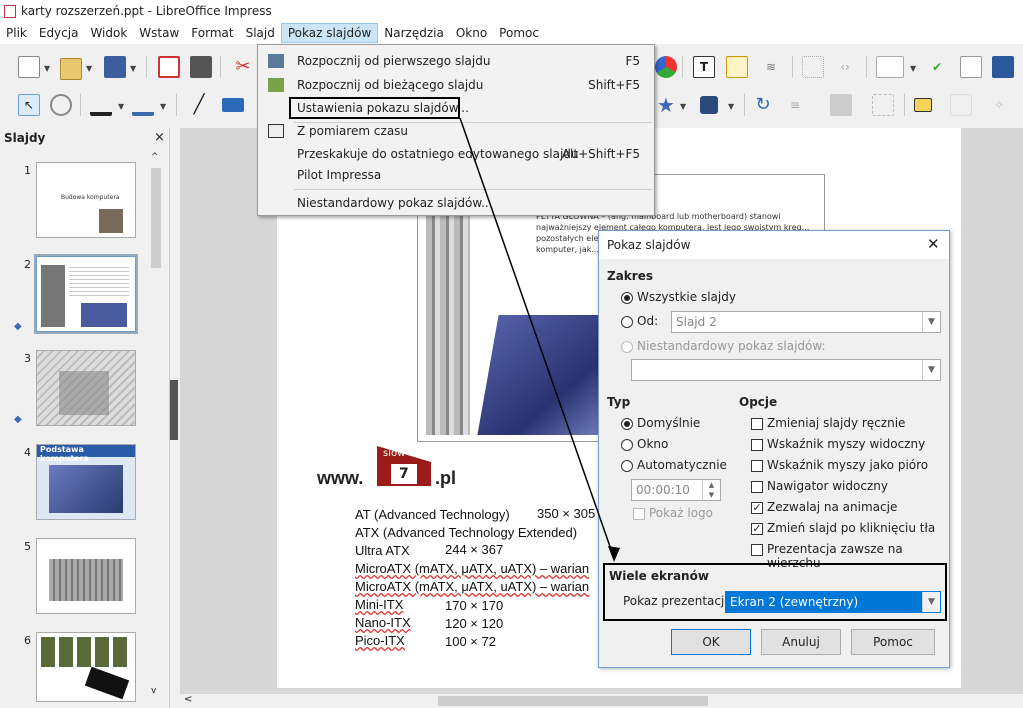 This screenshot has height=708, width=1023. I want to click on fontwork-icon, so click(737, 67).